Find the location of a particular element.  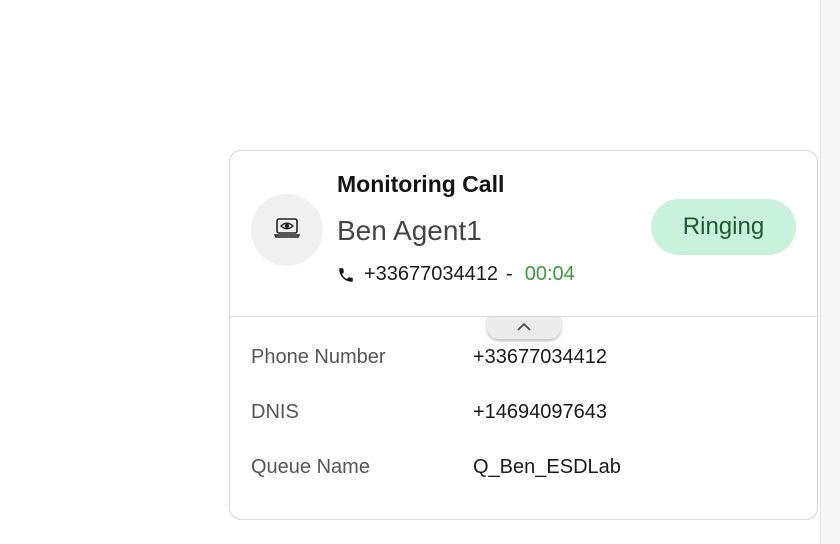

collapse-details-button is located at coordinates (524, 328).